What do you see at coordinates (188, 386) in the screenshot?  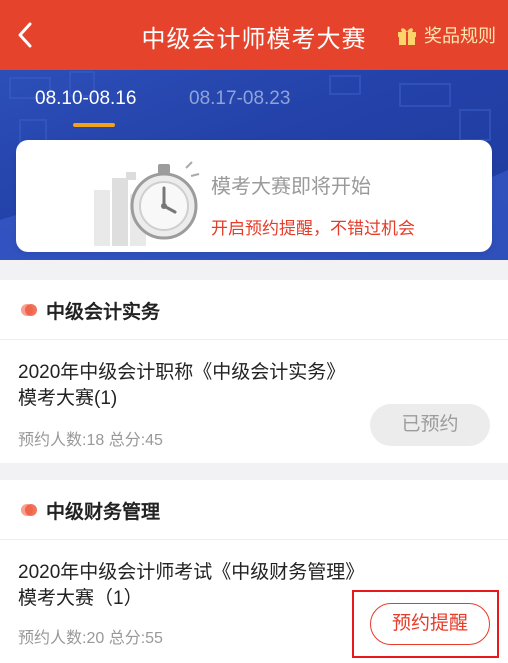 I see `exam-title: 2020年中级会计职称《中级会计实务》模考大赛(1)` at bounding box center [188, 386].